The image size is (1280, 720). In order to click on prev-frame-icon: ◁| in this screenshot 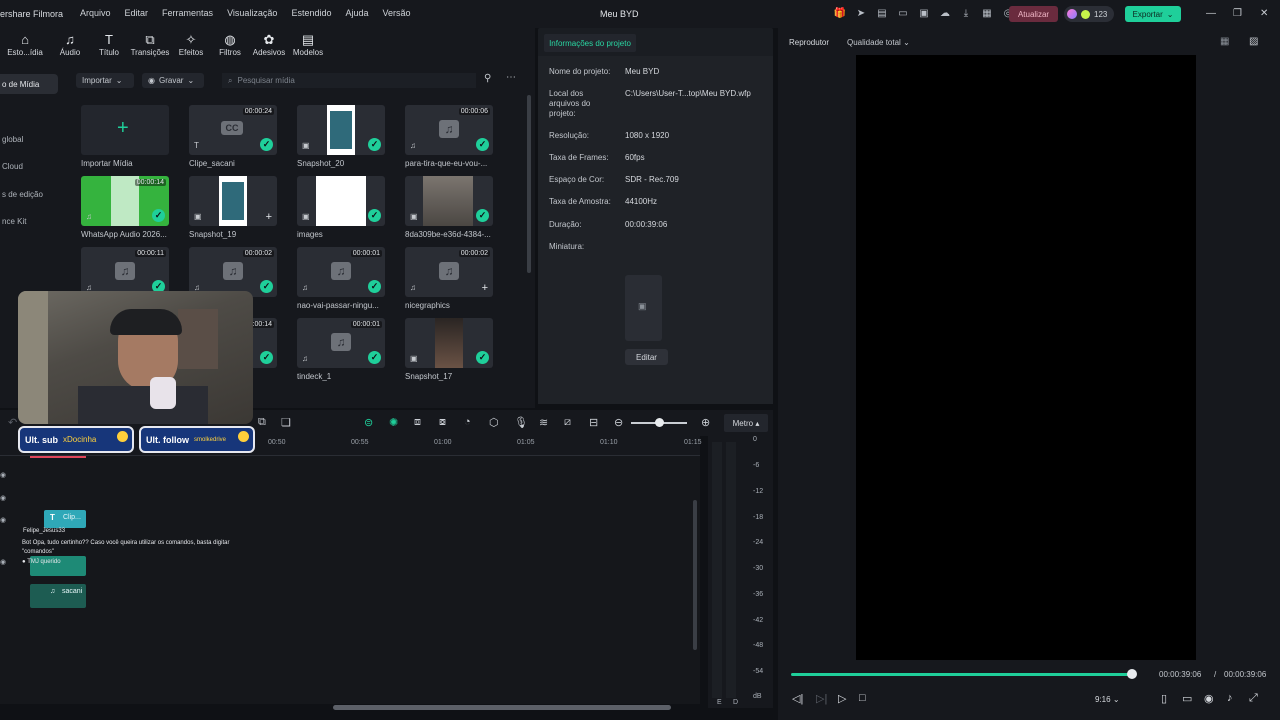, I will do `click(797, 698)`.